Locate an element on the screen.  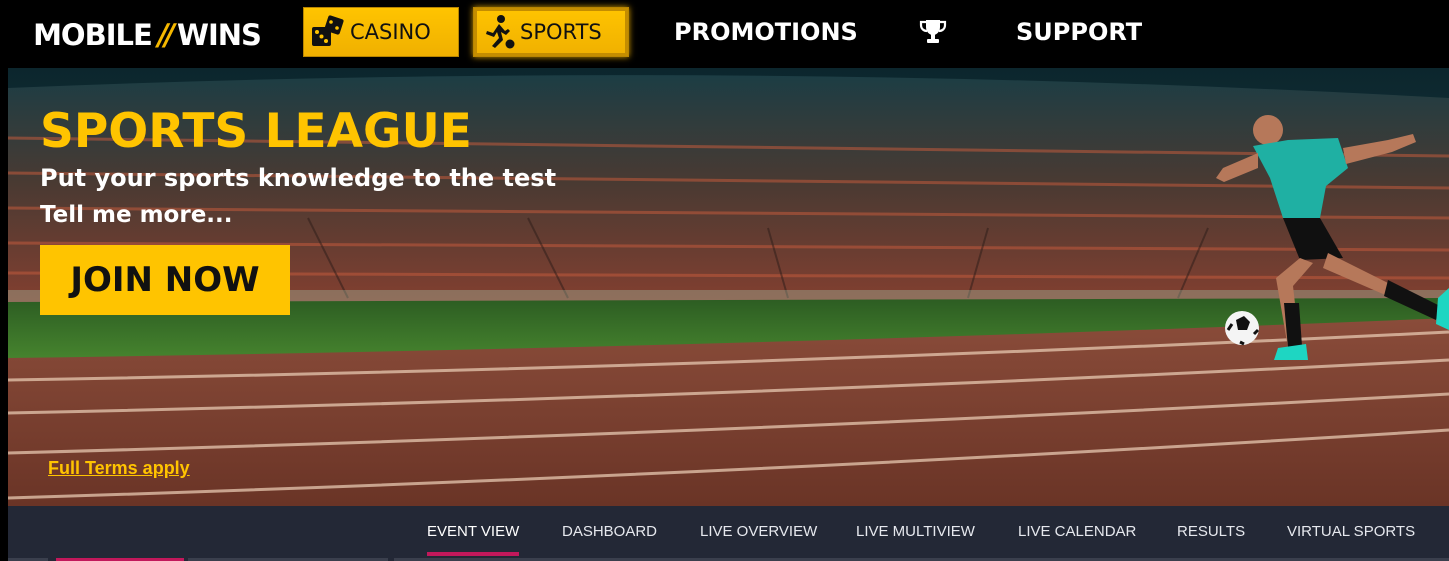
full-terms-link: Full Terms apply is located at coordinates (119, 468).